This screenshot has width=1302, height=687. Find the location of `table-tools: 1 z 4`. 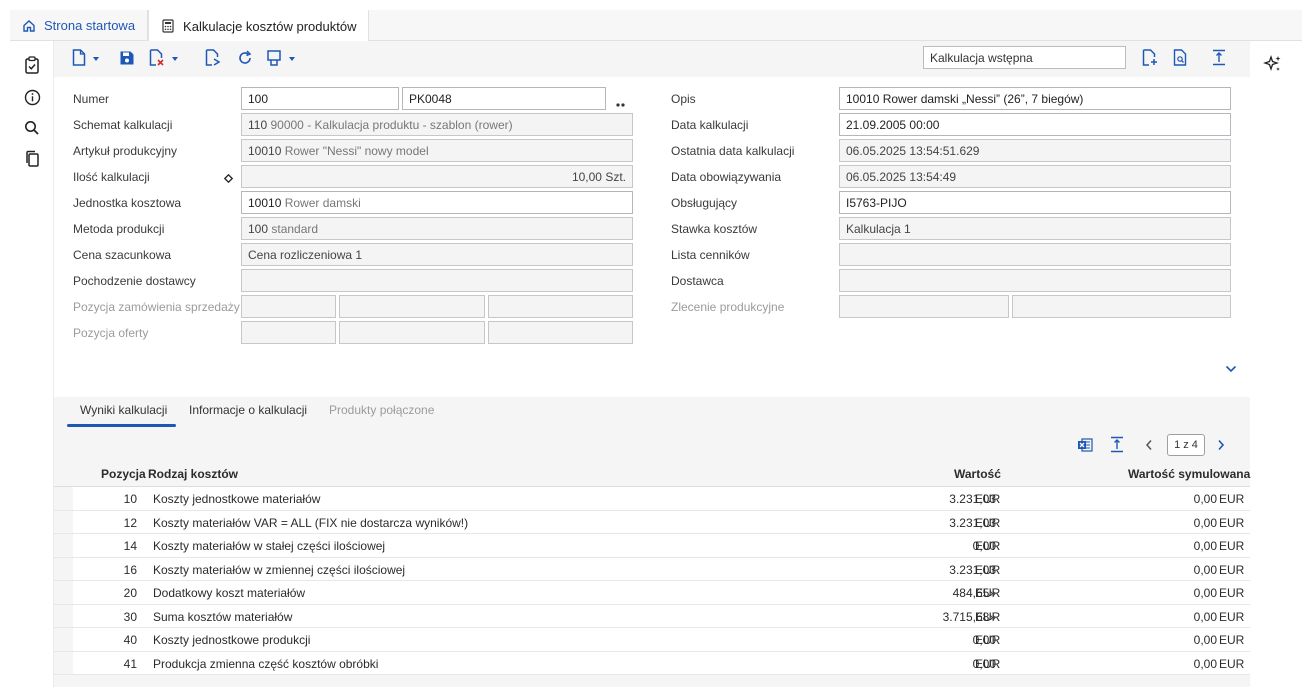

table-tools: 1 z 4 is located at coordinates (652, 444).